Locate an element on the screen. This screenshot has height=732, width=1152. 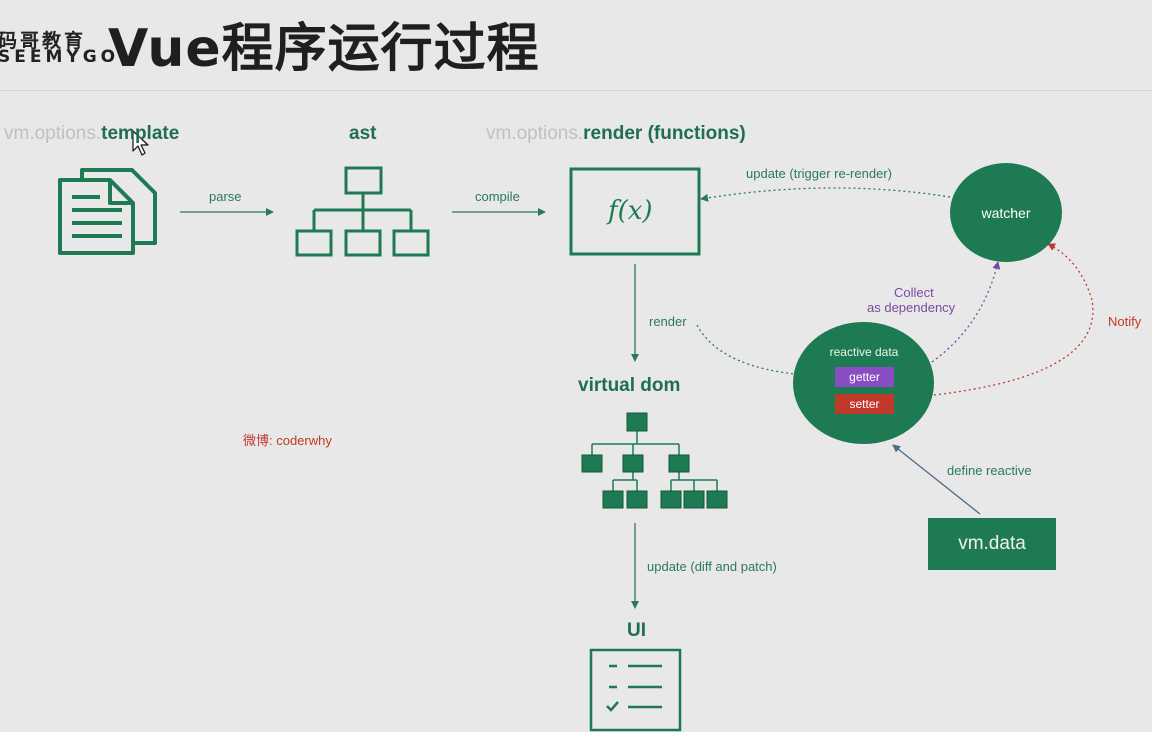
notify-arrow is located at coordinates (1013, 319).